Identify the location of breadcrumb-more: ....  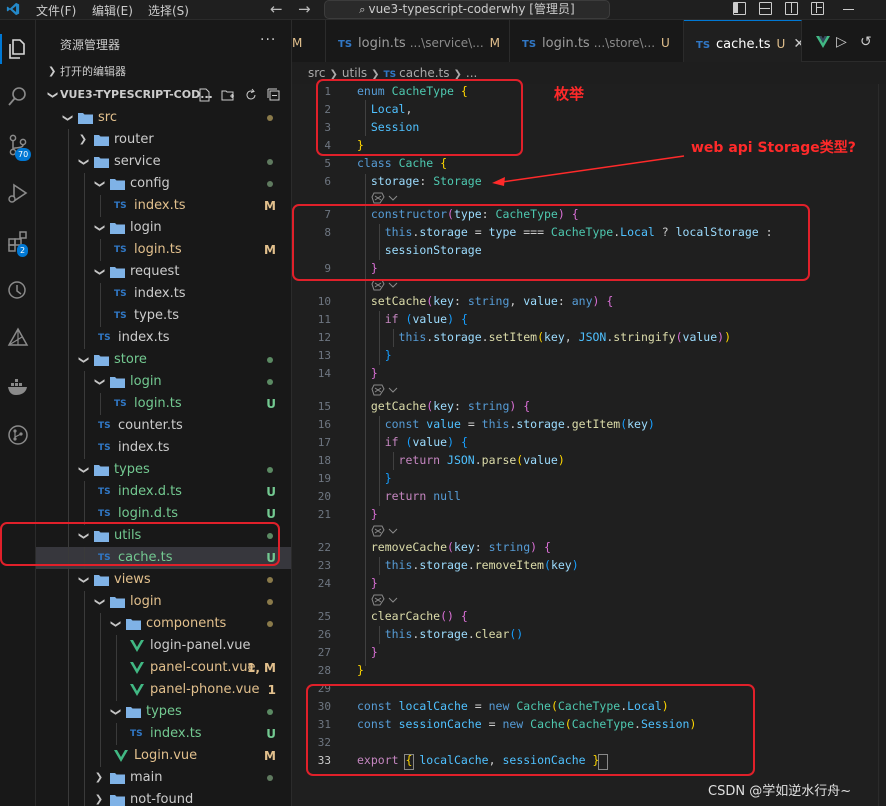
(471, 73).